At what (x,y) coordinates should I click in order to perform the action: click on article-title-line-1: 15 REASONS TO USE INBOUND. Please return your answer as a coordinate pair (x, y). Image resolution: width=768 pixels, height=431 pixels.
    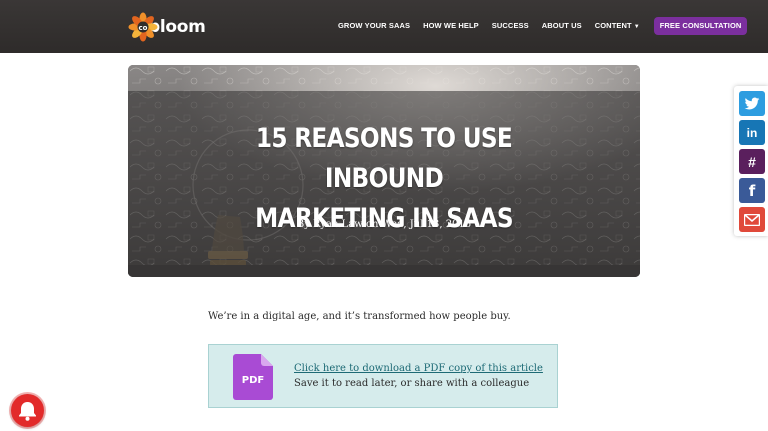
    Looking at the image, I should click on (384, 158).